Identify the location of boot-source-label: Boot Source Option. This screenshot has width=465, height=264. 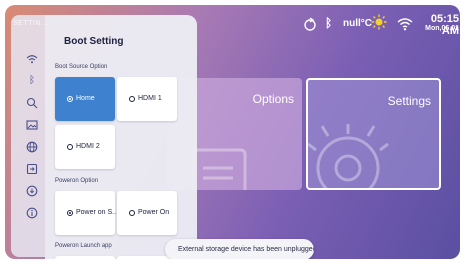
(81, 67).